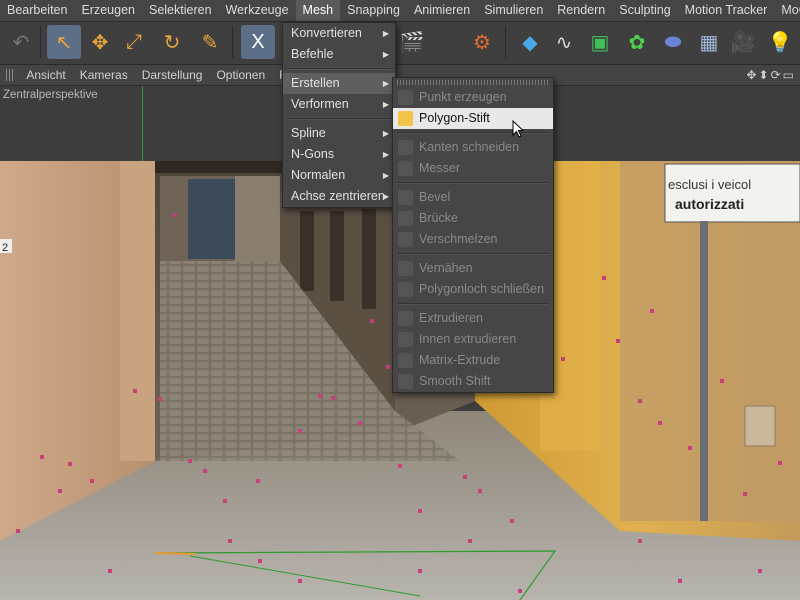 This screenshot has width=800, height=600. Describe the element at coordinates (463, 97) in the screenshot. I see `menu-item-label: Punkt erzeugen` at that location.